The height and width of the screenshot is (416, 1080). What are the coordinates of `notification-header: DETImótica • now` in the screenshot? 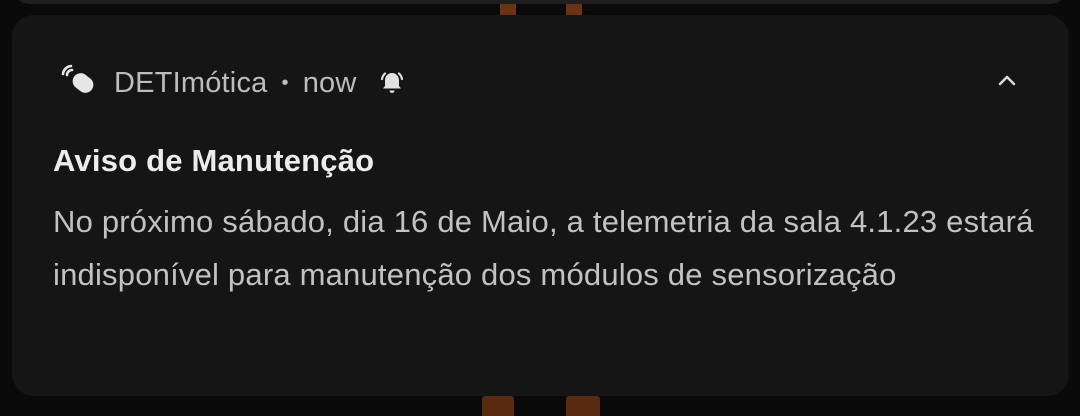 It's located at (232, 83).